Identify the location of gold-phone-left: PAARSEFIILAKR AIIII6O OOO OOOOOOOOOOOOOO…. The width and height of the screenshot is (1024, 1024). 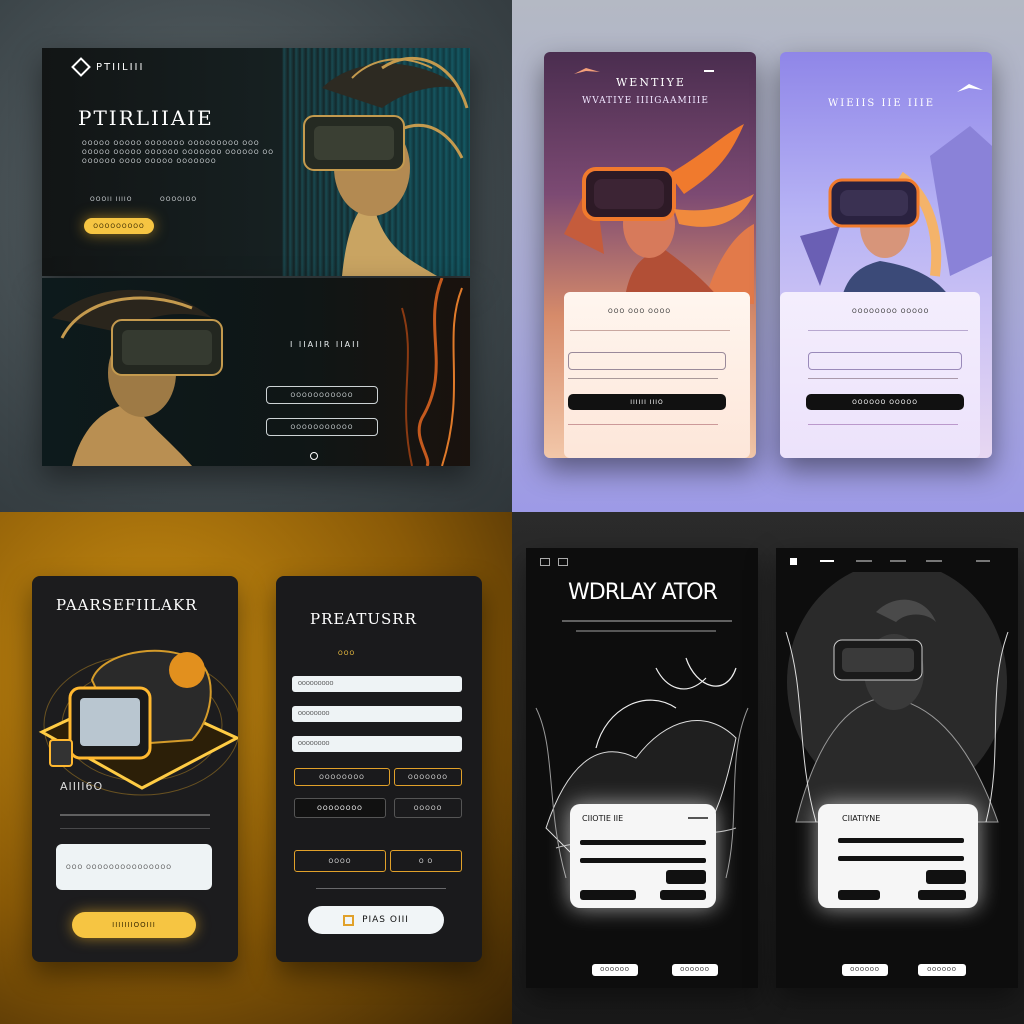
(135, 769).